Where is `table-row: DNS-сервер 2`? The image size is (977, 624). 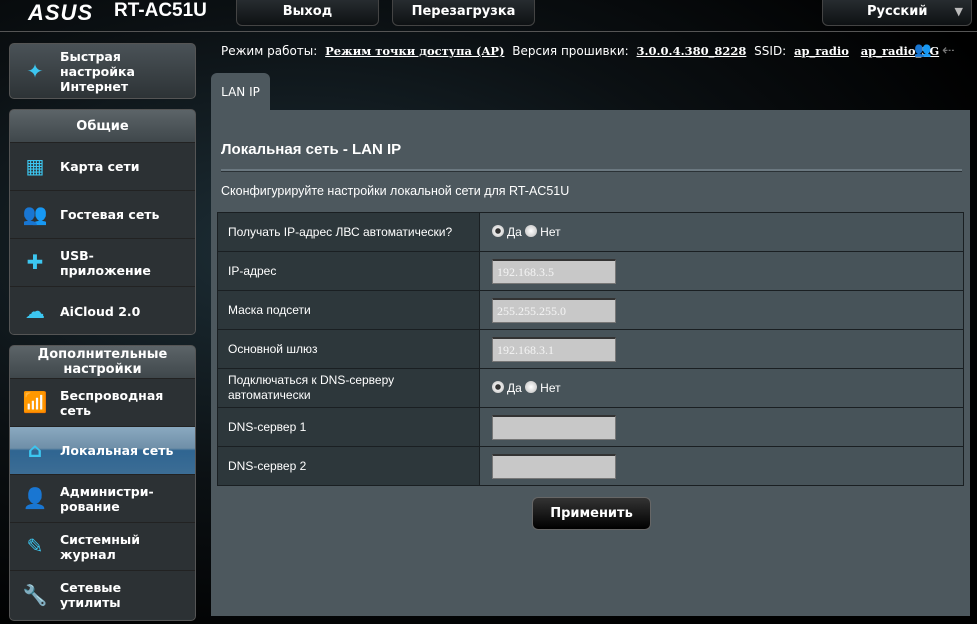
table-row: DNS-сервер 2 is located at coordinates (590, 466).